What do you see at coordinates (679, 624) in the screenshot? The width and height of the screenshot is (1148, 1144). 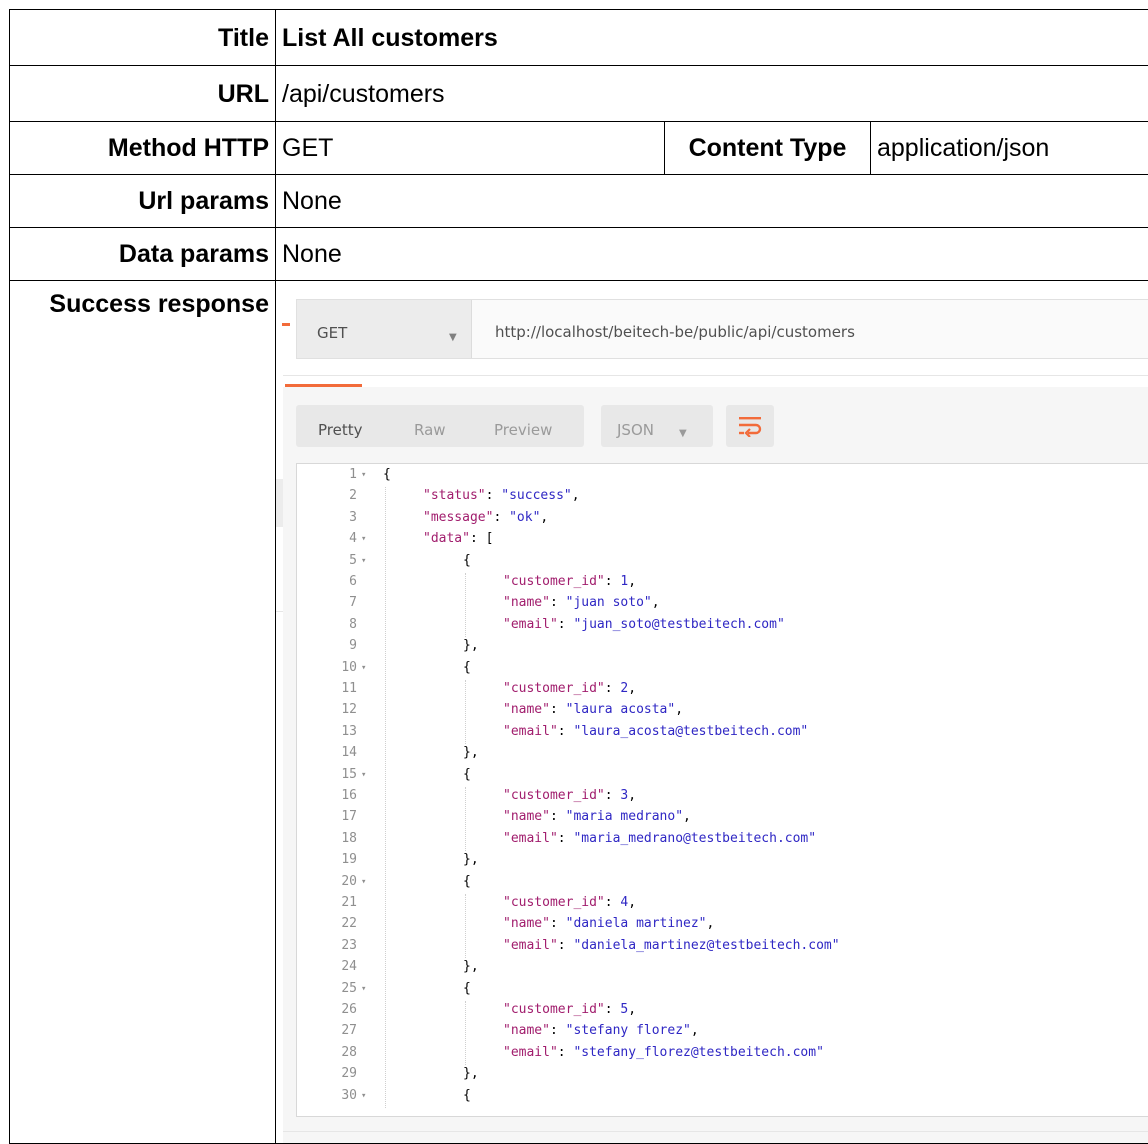 I see `code-token: "juan_soto@testbeitech.com"` at bounding box center [679, 624].